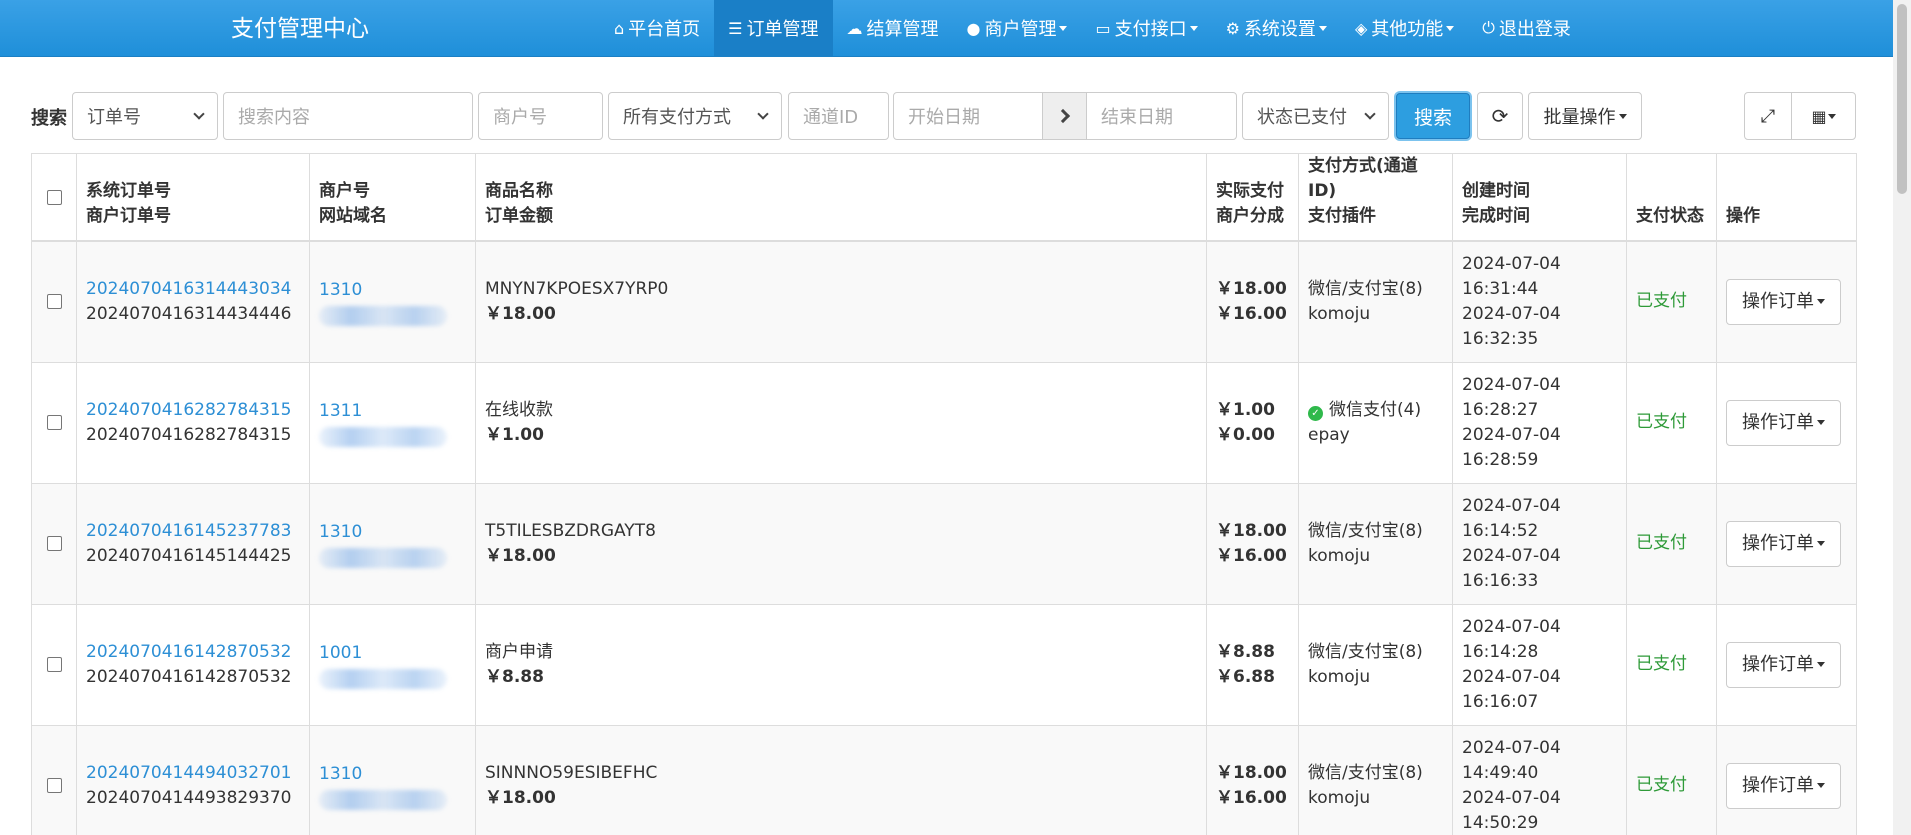 Image resolution: width=1911 pixels, height=835 pixels. Describe the element at coordinates (1511, 434) in the screenshot. I see `done-date: 2024-07-04` at that location.